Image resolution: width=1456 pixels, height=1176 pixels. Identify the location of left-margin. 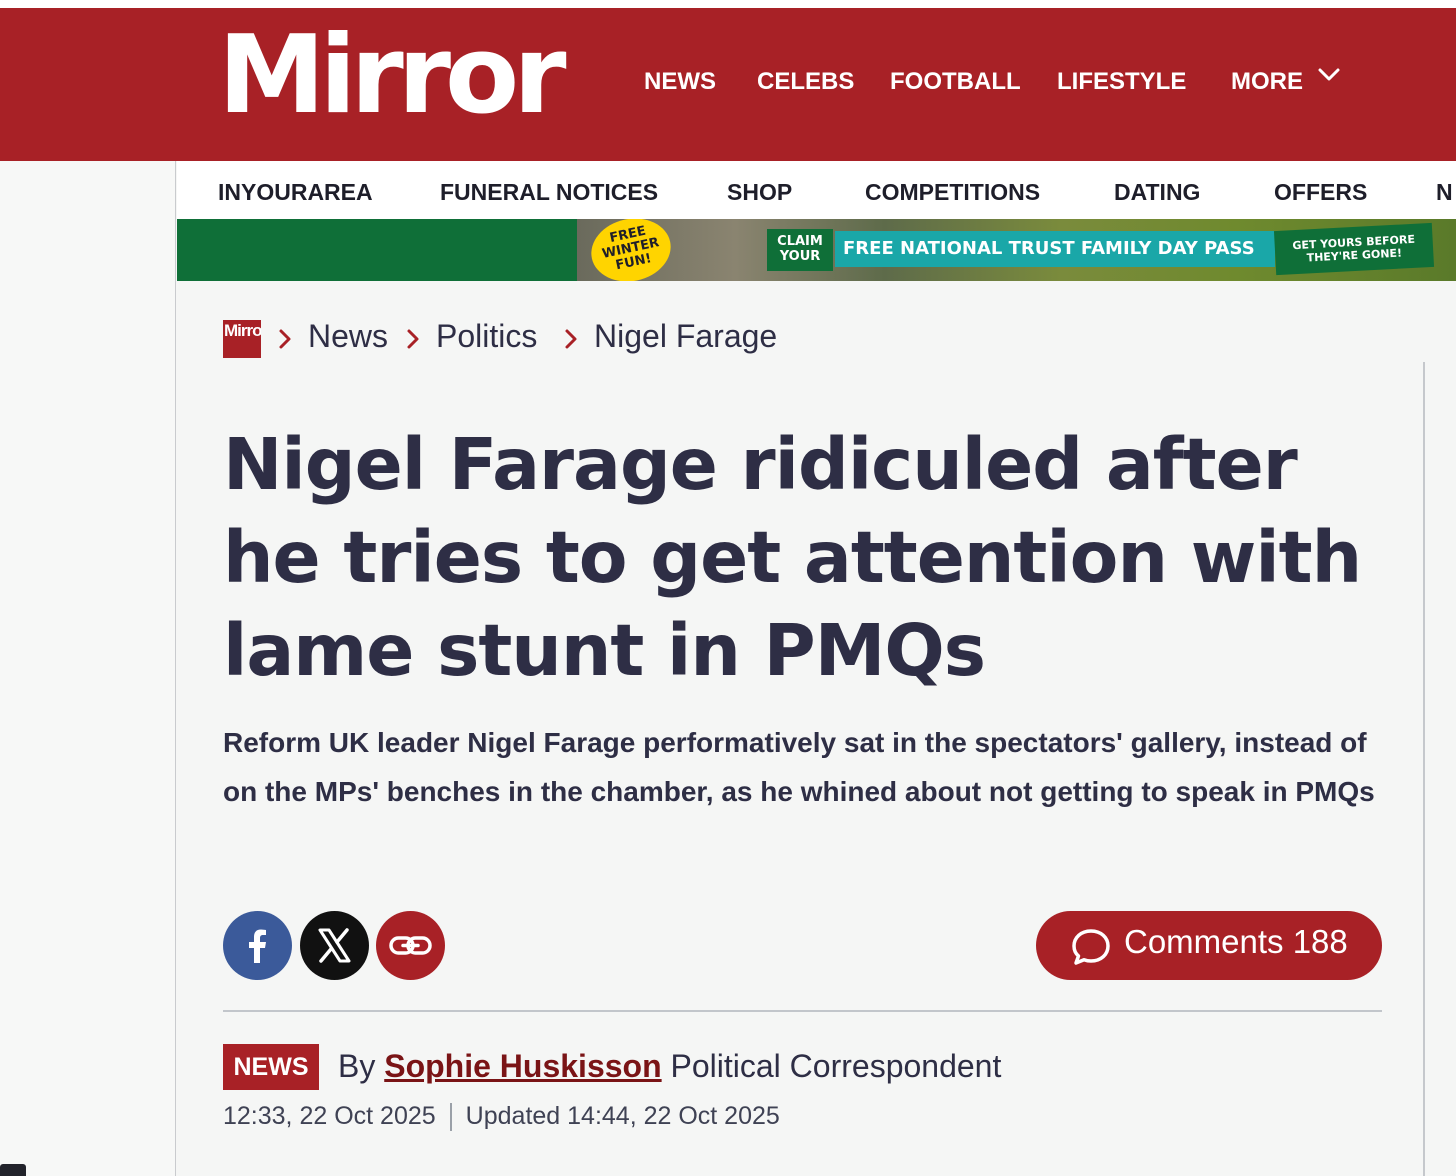
(88, 668).